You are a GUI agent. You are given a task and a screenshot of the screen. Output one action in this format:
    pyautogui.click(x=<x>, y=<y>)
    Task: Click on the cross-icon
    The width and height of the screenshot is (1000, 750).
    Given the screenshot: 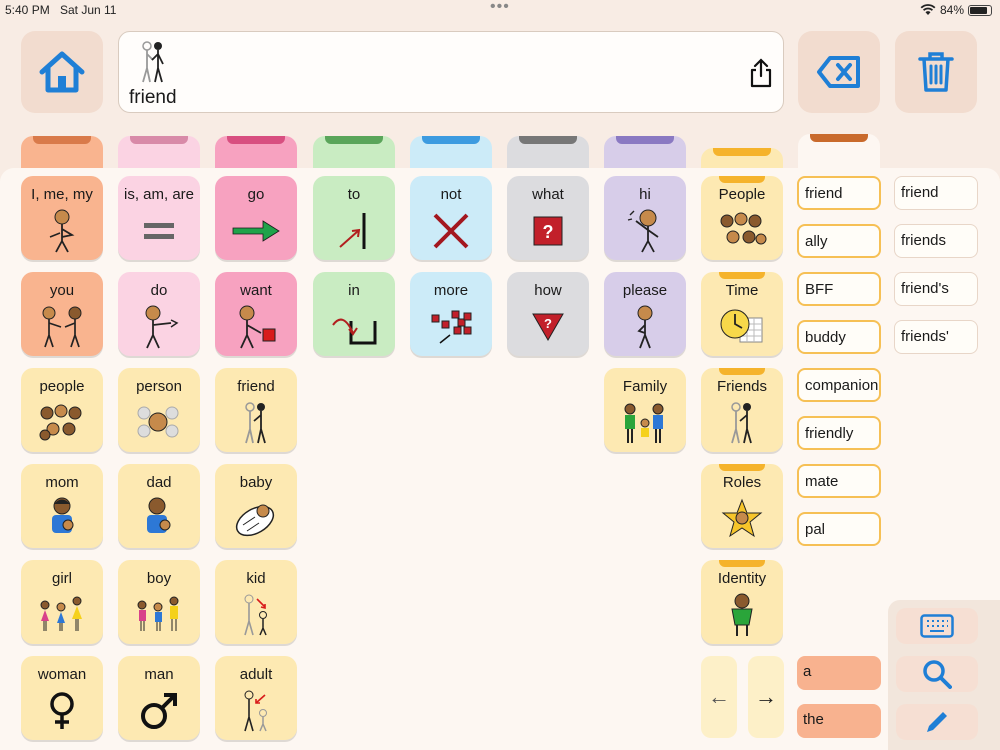 What is the action you would take?
    pyautogui.click(x=451, y=231)
    